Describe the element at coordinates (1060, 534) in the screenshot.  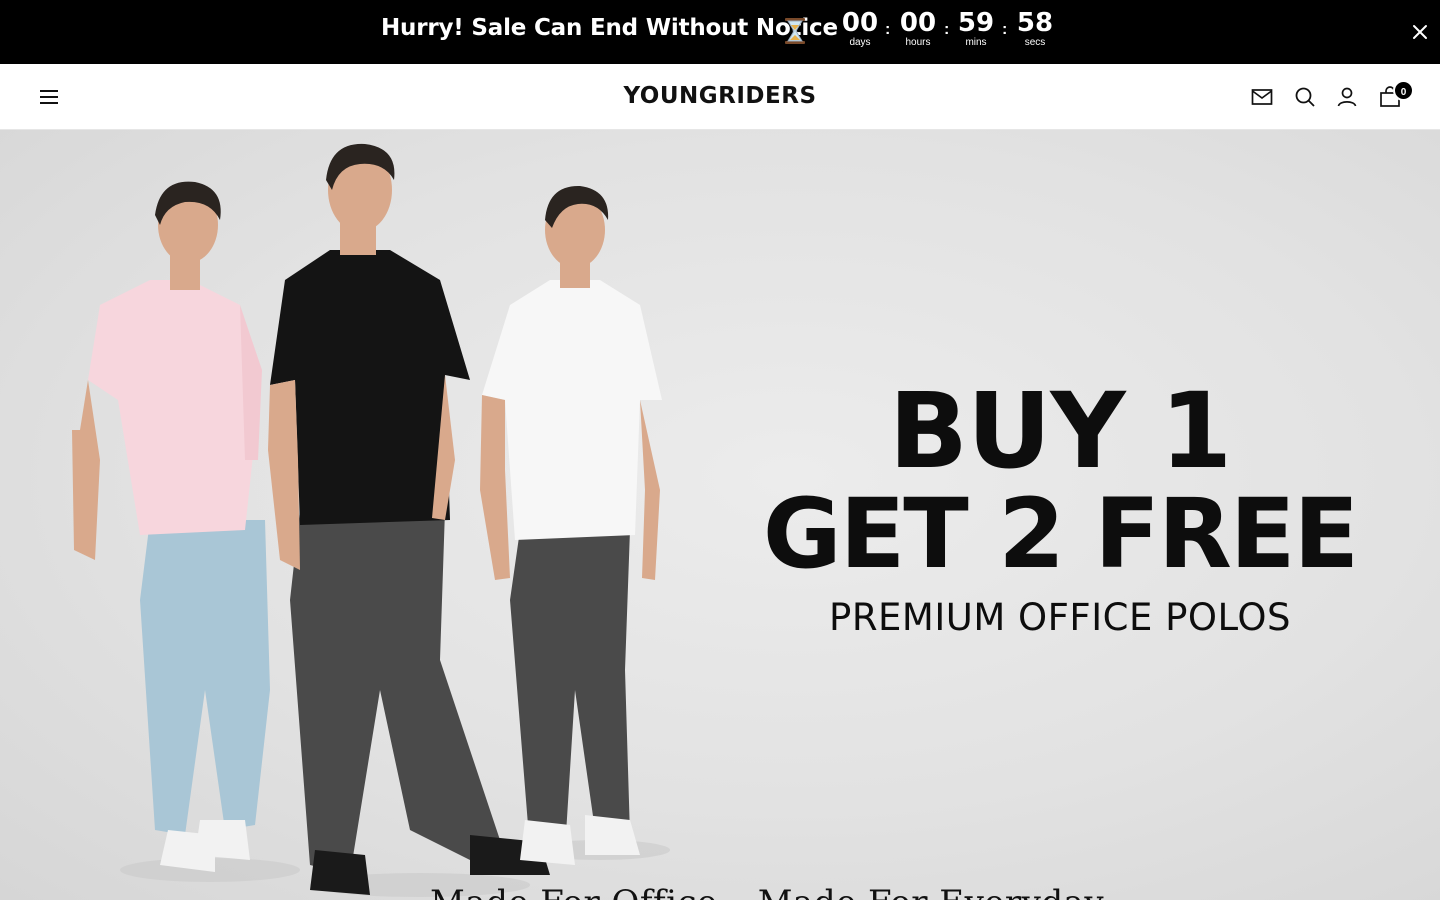
I see `hero-headline-free: GET 2 FREE` at that location.